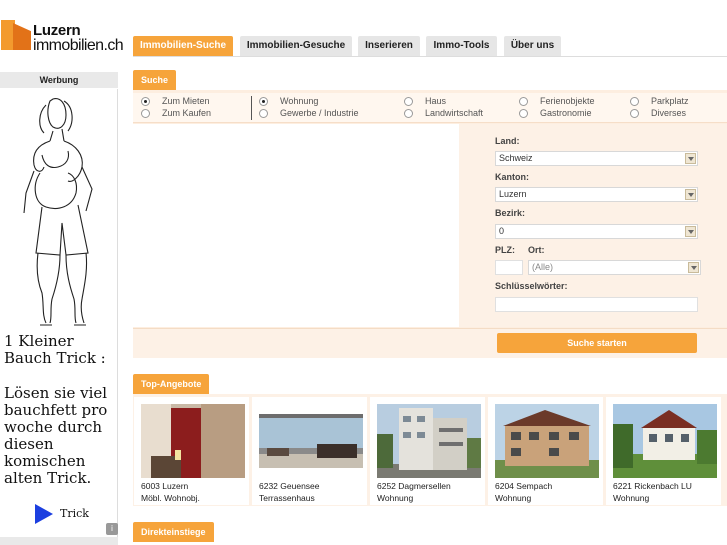 The image size is (727, 545). I want to click on search-section-tab: Suche, so click(155, 80).